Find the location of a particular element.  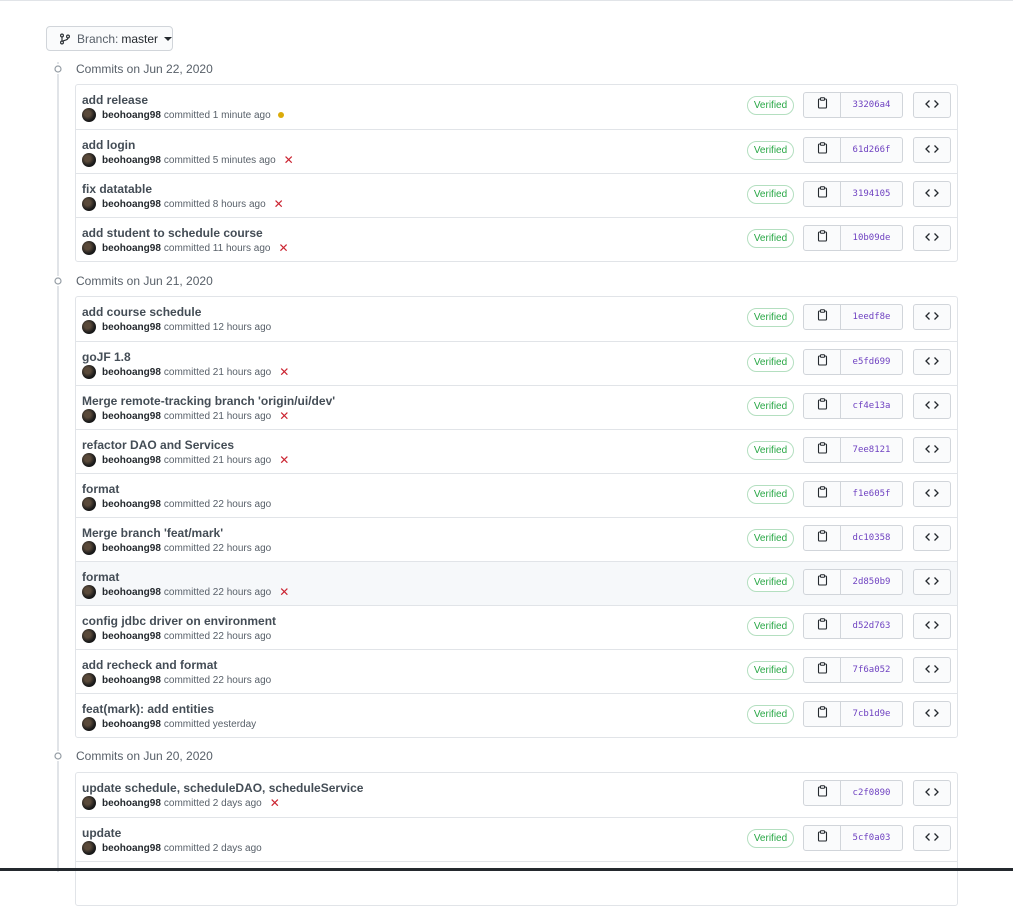

commit-sha-link: 5cf0a03 is located at coordinates (871, 838).